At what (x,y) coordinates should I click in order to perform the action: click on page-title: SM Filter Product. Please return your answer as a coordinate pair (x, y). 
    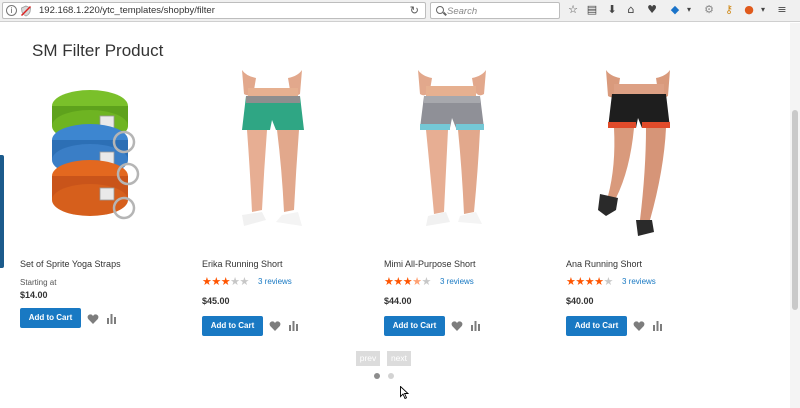
    Looking at the image, I should click on (98, 50).